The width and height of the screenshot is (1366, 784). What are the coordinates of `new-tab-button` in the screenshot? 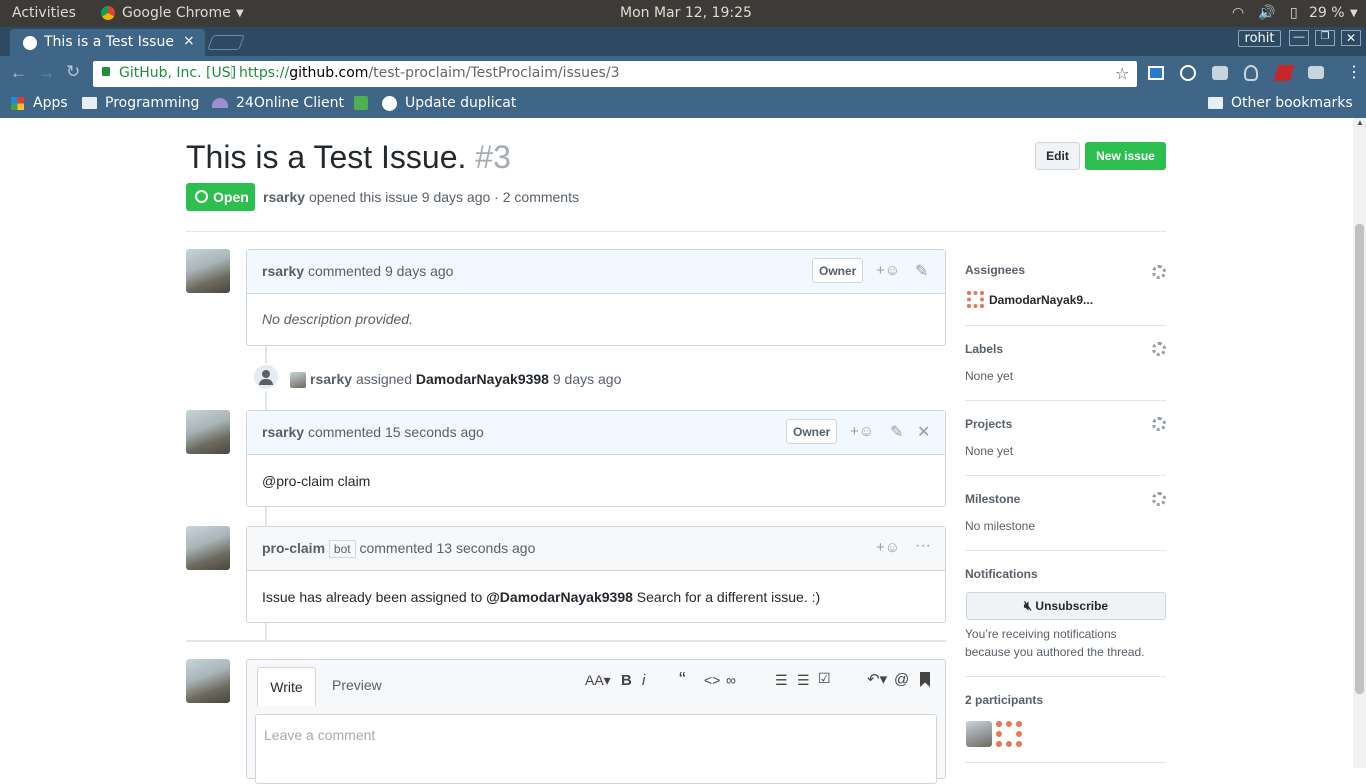 It's located at (226, 42).